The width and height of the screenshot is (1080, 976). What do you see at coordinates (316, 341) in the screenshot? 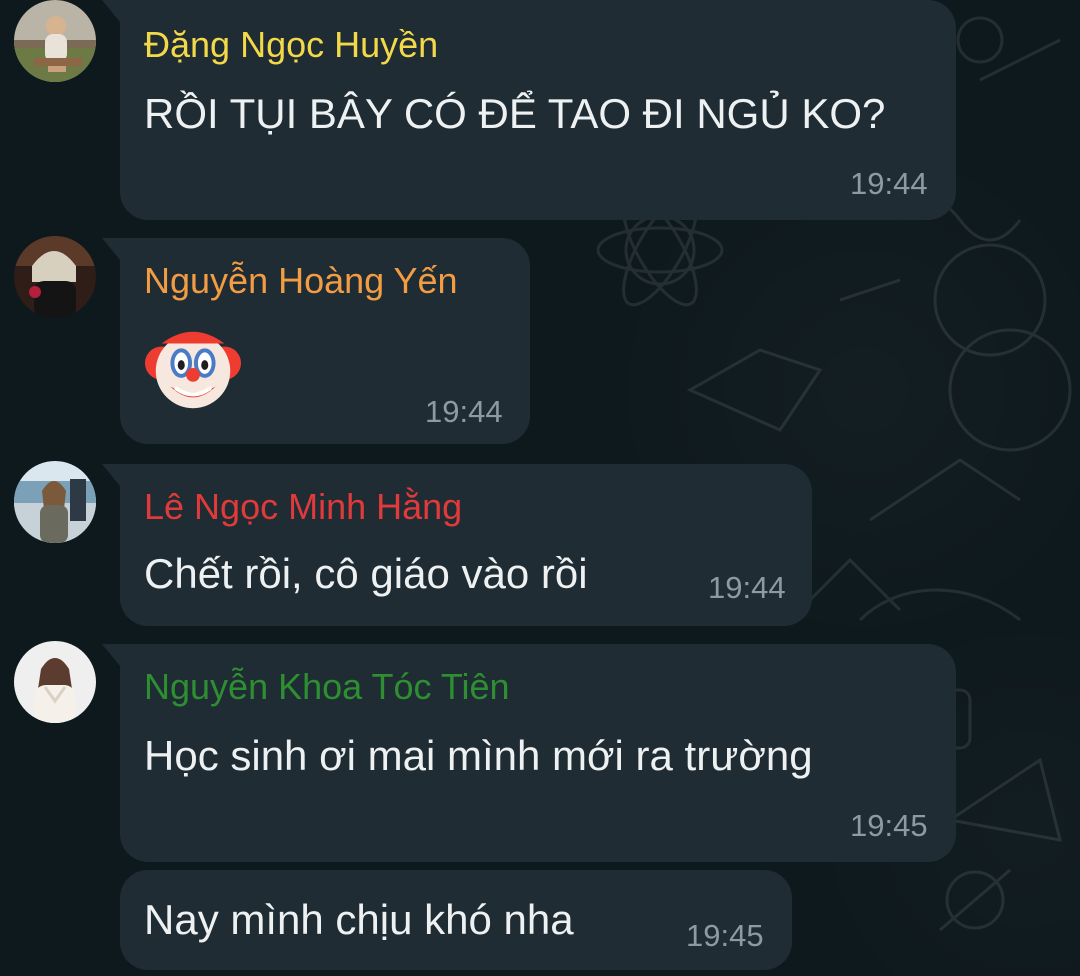
I see `message-bubble: Nguyễn Hoàng Yến 19:44` at bounding box center [316, 341].